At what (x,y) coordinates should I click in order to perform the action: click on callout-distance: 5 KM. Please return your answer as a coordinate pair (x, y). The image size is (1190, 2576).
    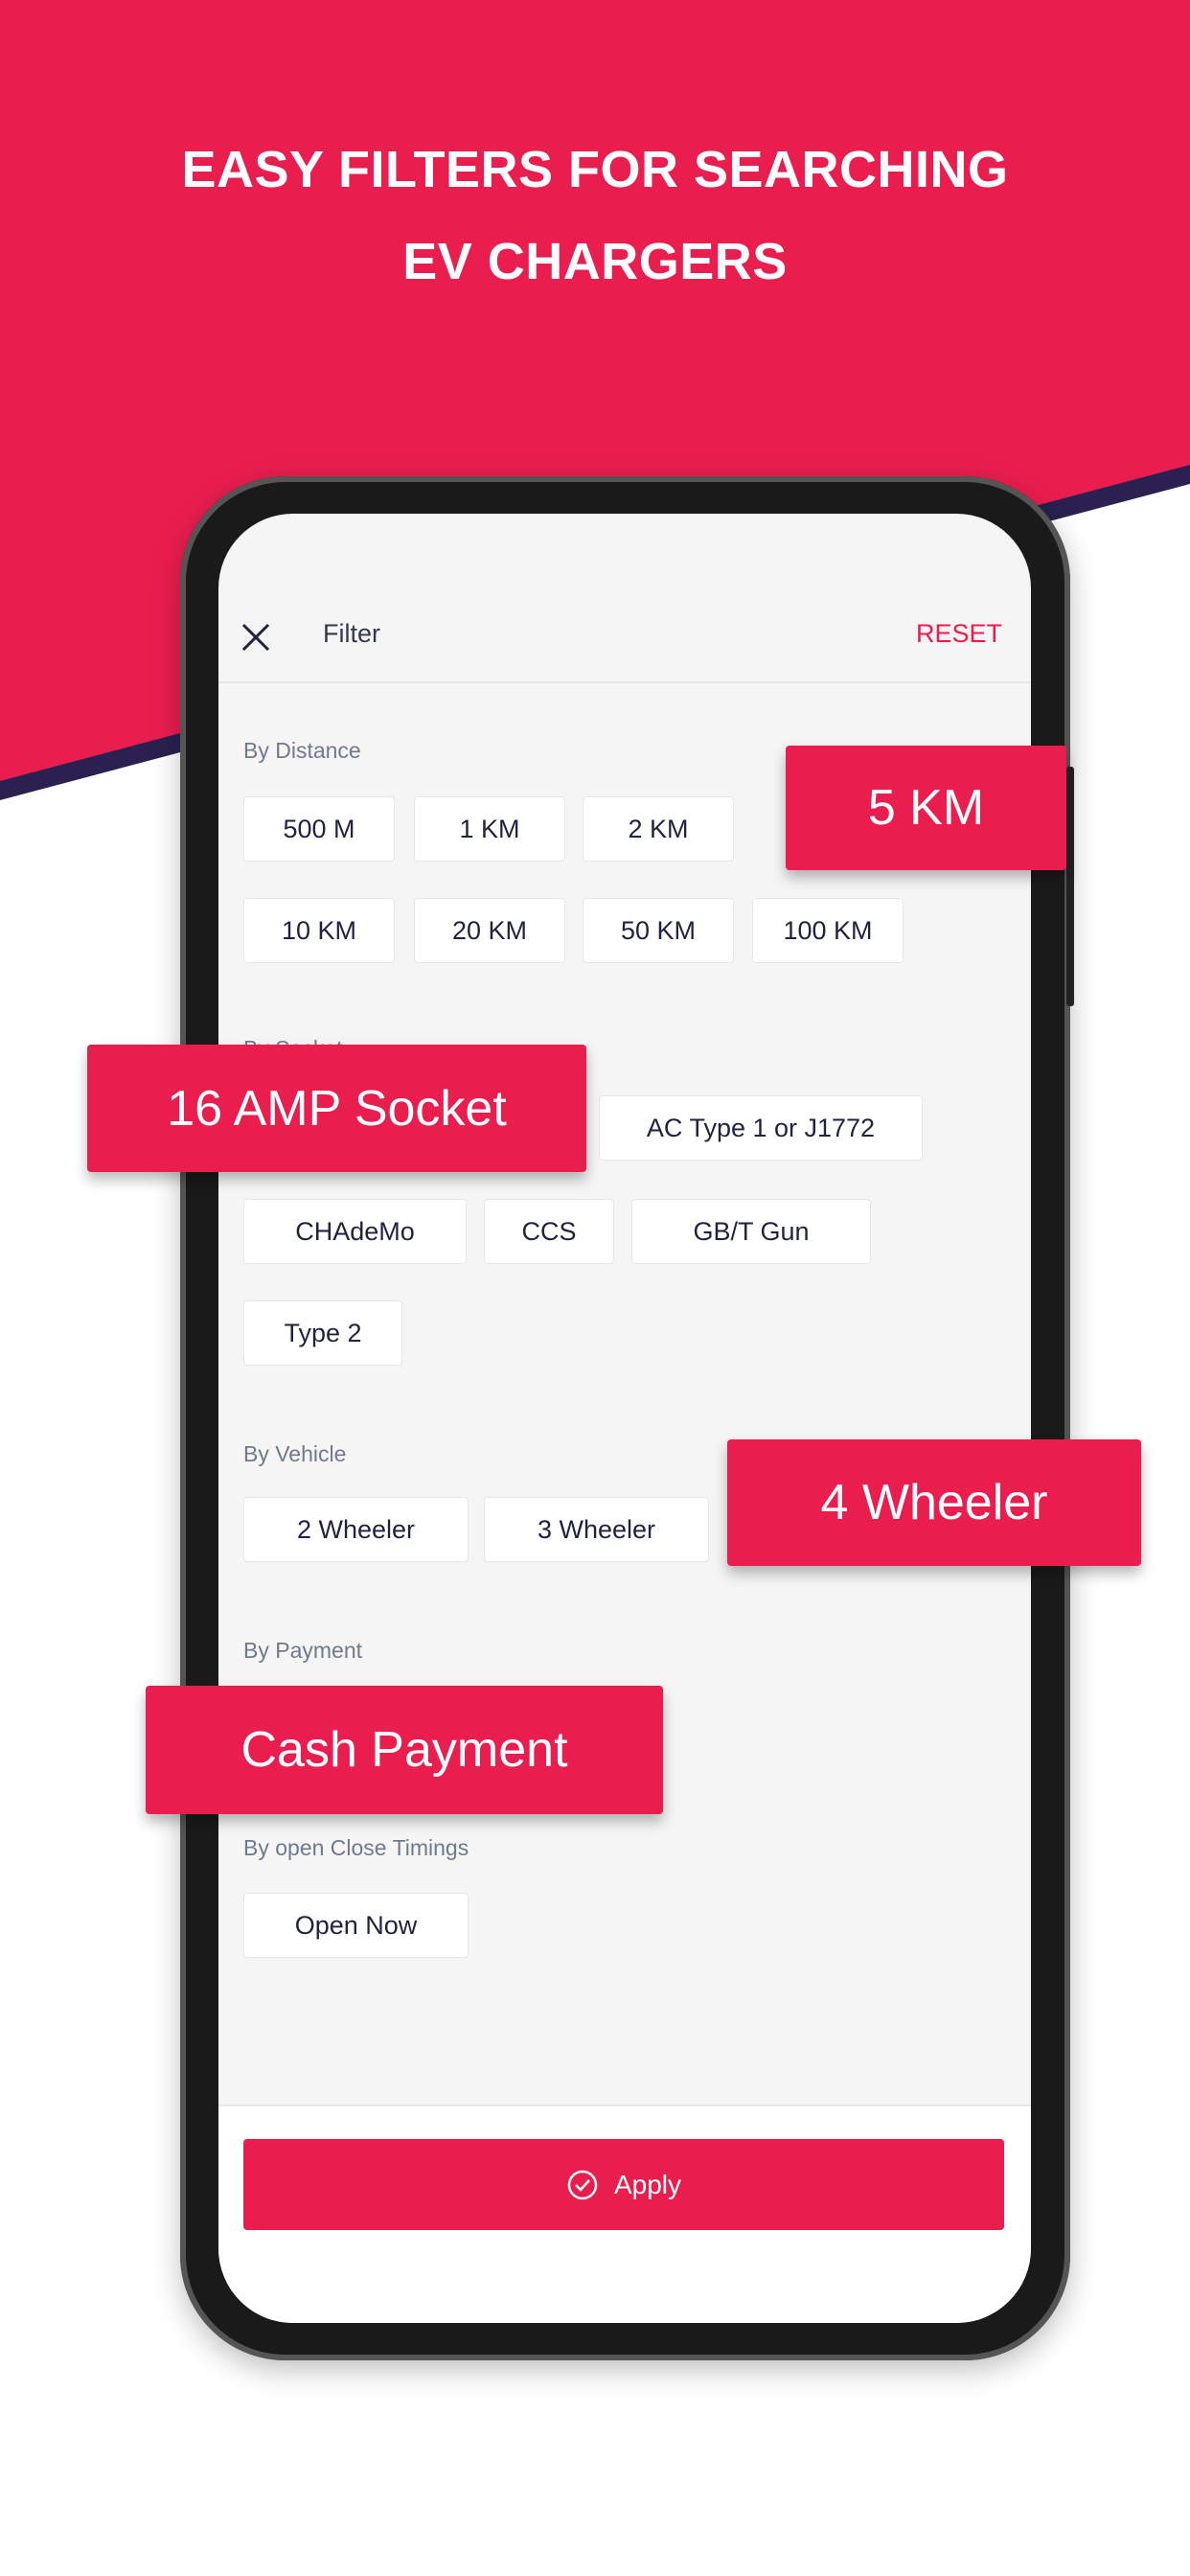
    Looking at the image, I should click on (926, 808).